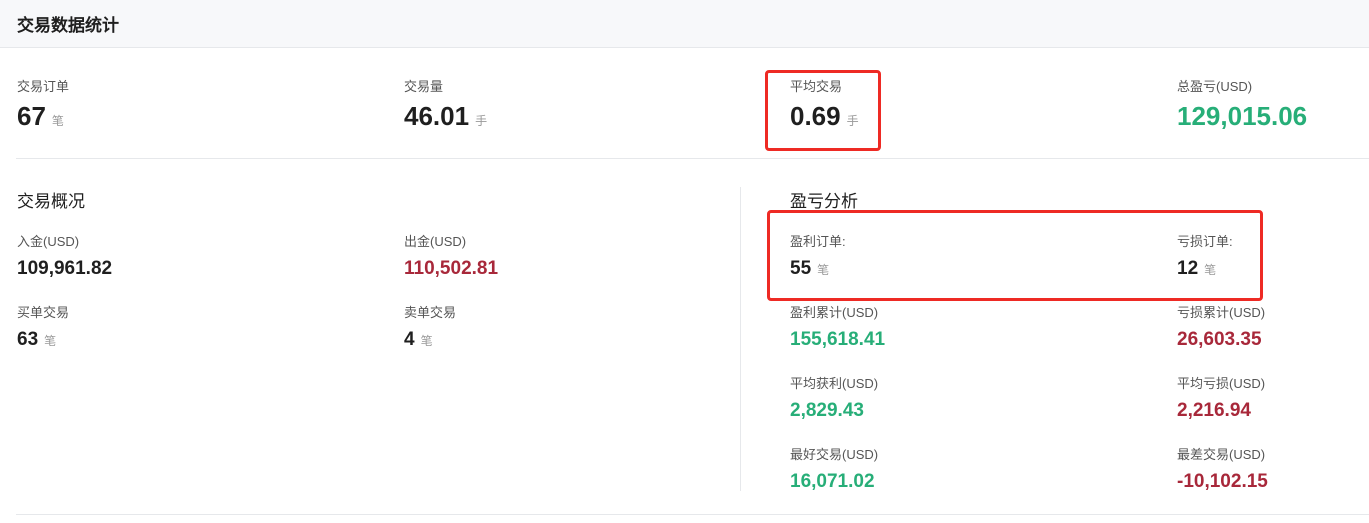 The image size is (1369, 523). Describe the element at coordinates (57, 121) in the screenshot. I see `stat-orders-unit: 笔` at that location.